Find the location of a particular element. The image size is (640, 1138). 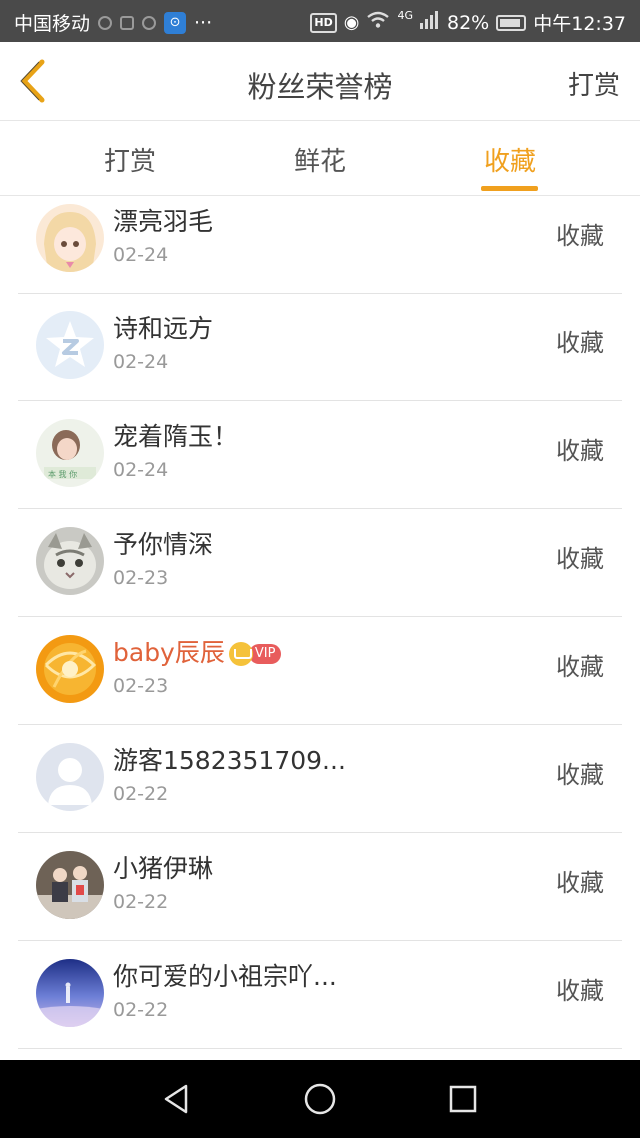

page-title: 粉丝荣誉榜 is located at coordinates (320, 87).